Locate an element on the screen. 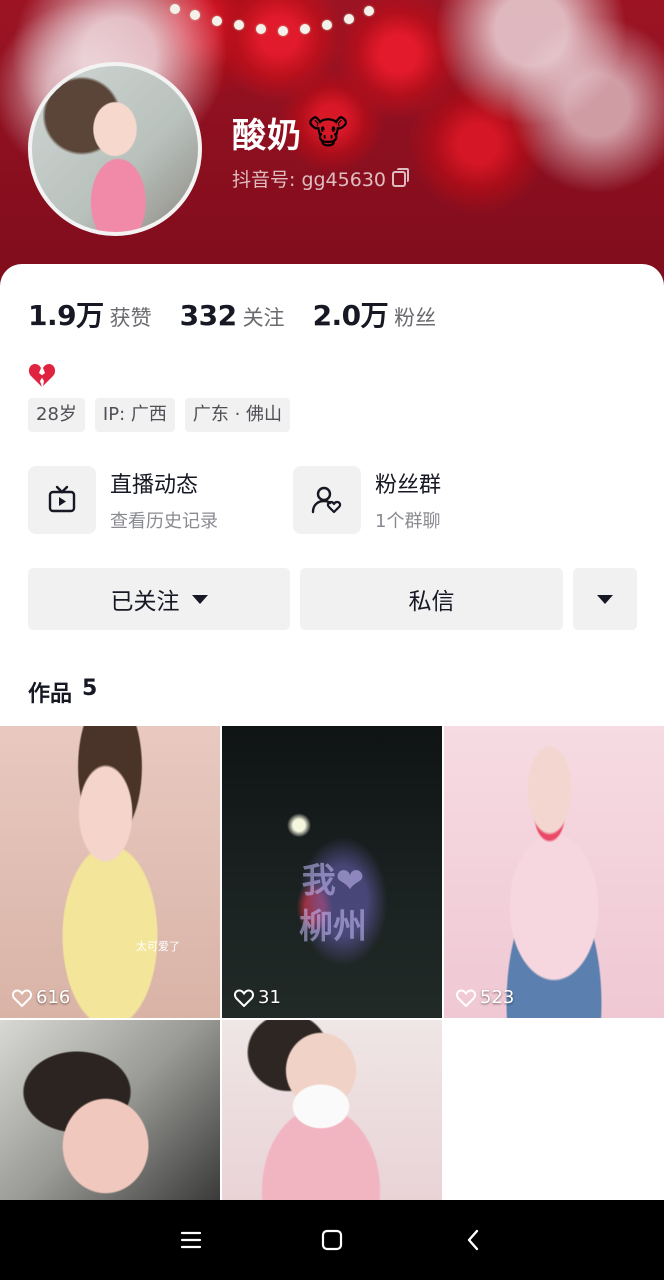 This screenshot has height=1280, width=664. message-button: 私信 is located at coordinates (431, 599).